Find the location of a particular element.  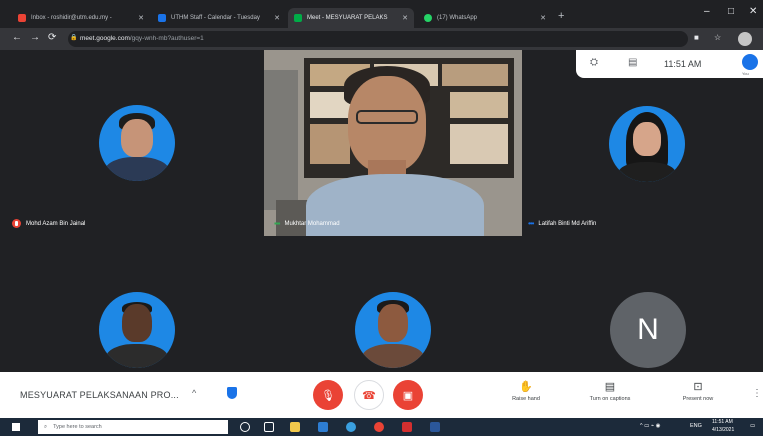

participant-name: Mohd Azam Bin Jainal is located at coordinates (56, 223).